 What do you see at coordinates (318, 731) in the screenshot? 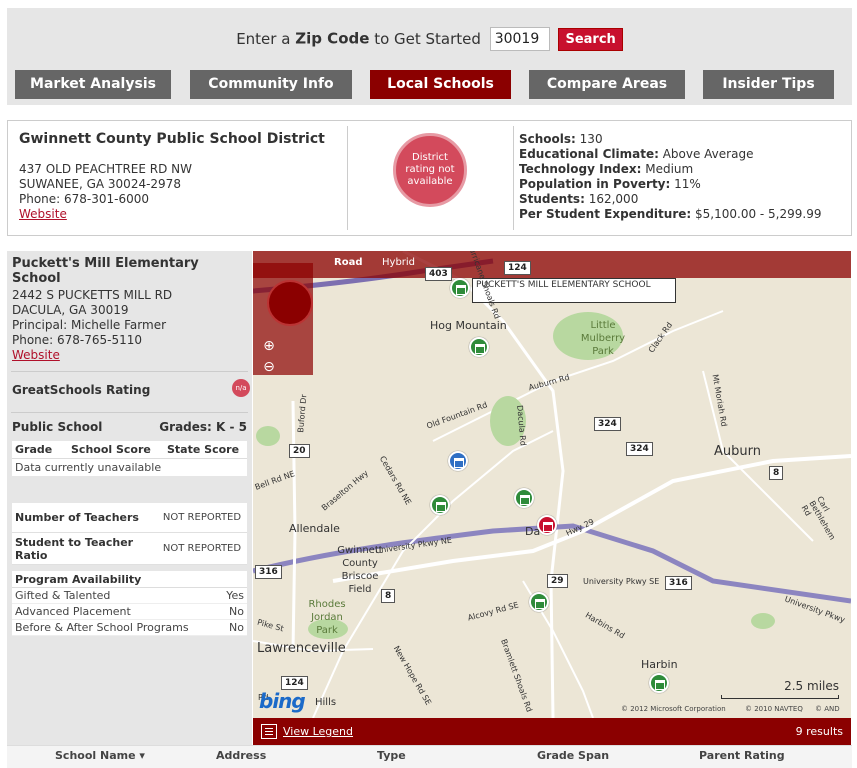
I see `view-legend-link: View Legend` at bounding box center [318, 731].